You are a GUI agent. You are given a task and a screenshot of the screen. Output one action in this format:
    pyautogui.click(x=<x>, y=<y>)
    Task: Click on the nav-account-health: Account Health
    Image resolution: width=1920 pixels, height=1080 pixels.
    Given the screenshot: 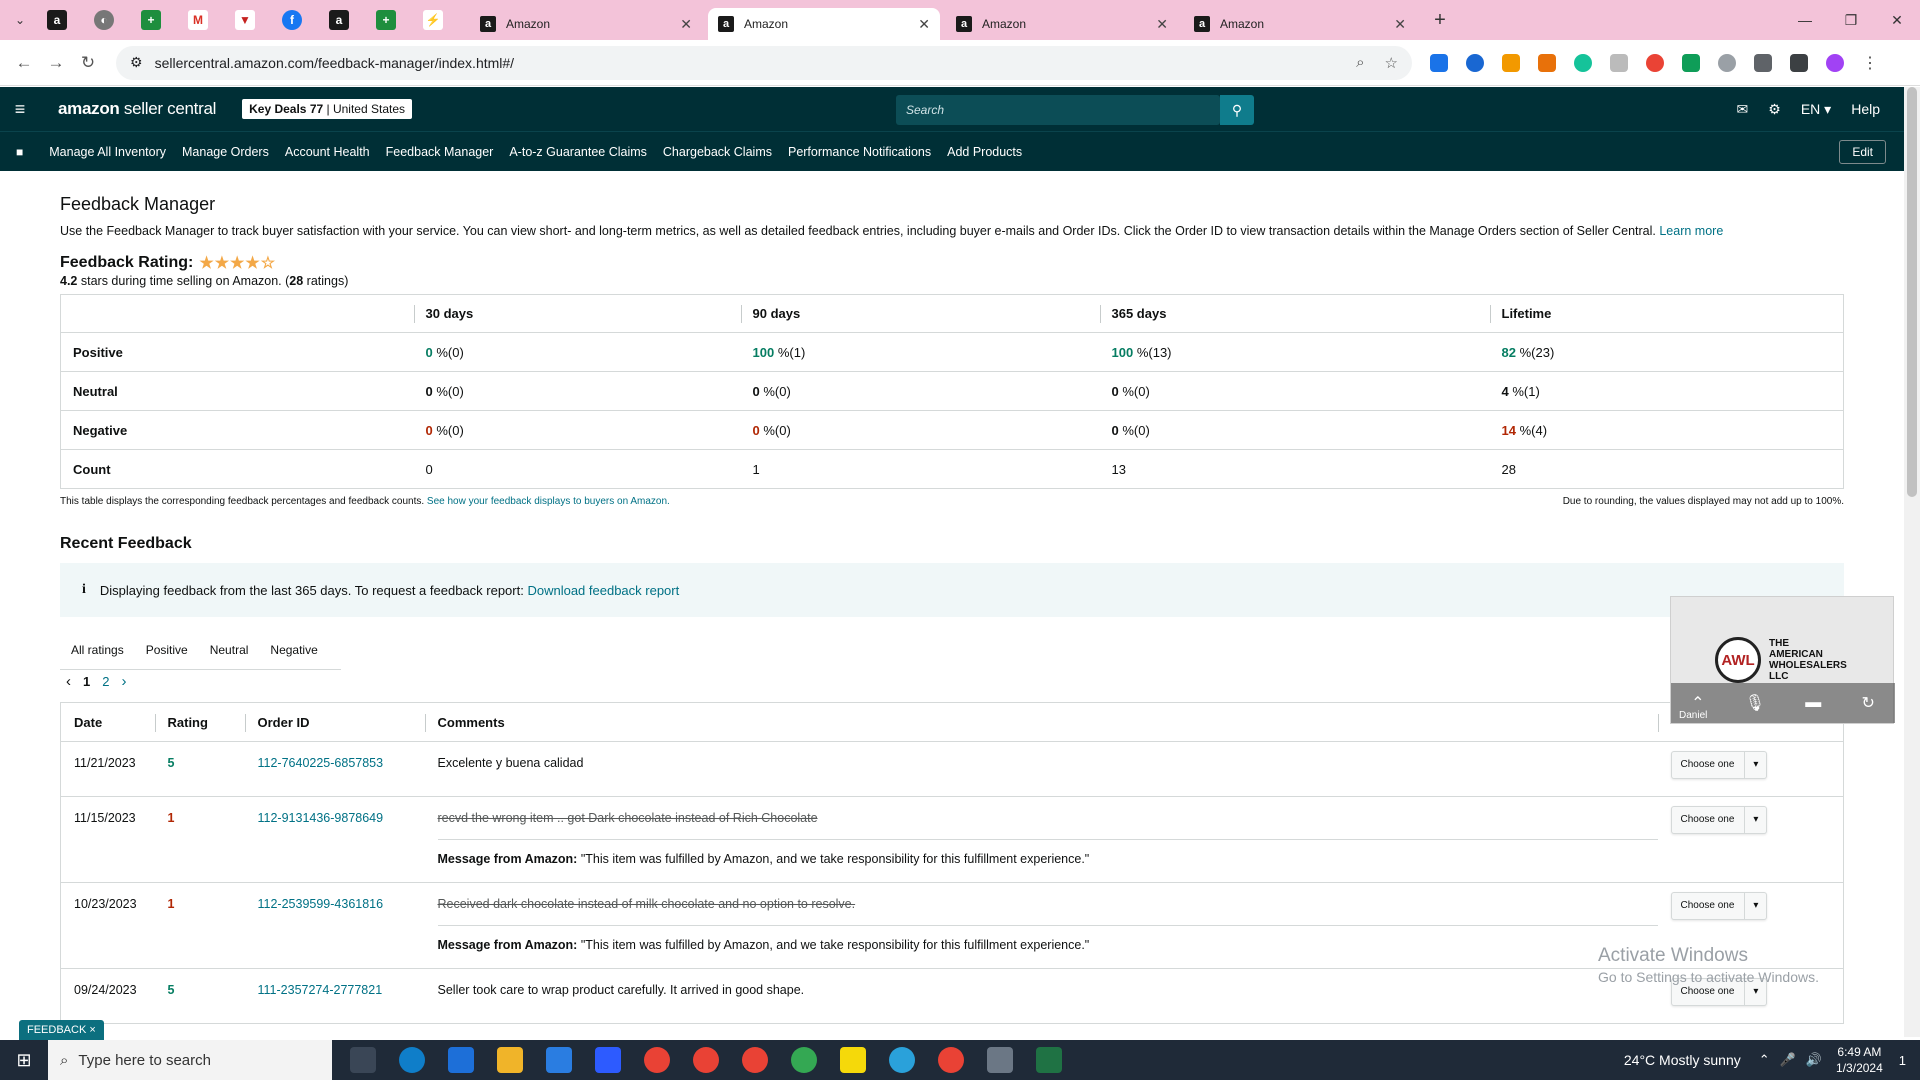 What is the action you would take?
    pyautogui.click(x=327, y=152)
    